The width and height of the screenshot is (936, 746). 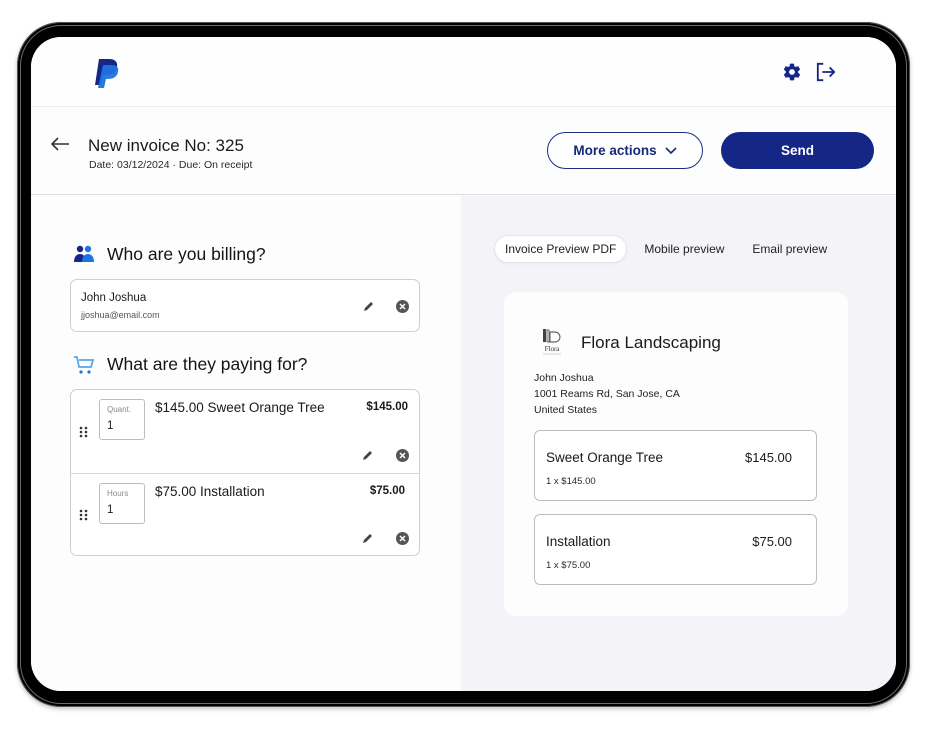 What do you see at coordinates (792, 72) in the screenshot?
I see `gear-icon` at bounding box center [792, 72].